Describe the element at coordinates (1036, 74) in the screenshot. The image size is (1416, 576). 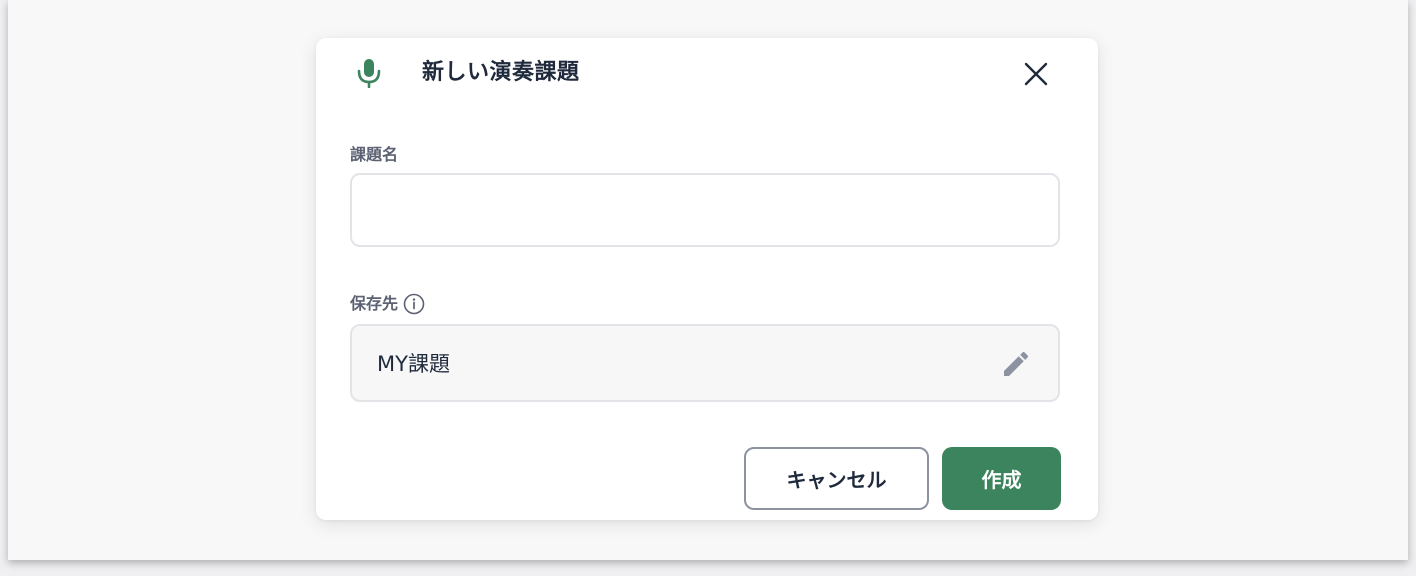
I see `close-icon` at that location.